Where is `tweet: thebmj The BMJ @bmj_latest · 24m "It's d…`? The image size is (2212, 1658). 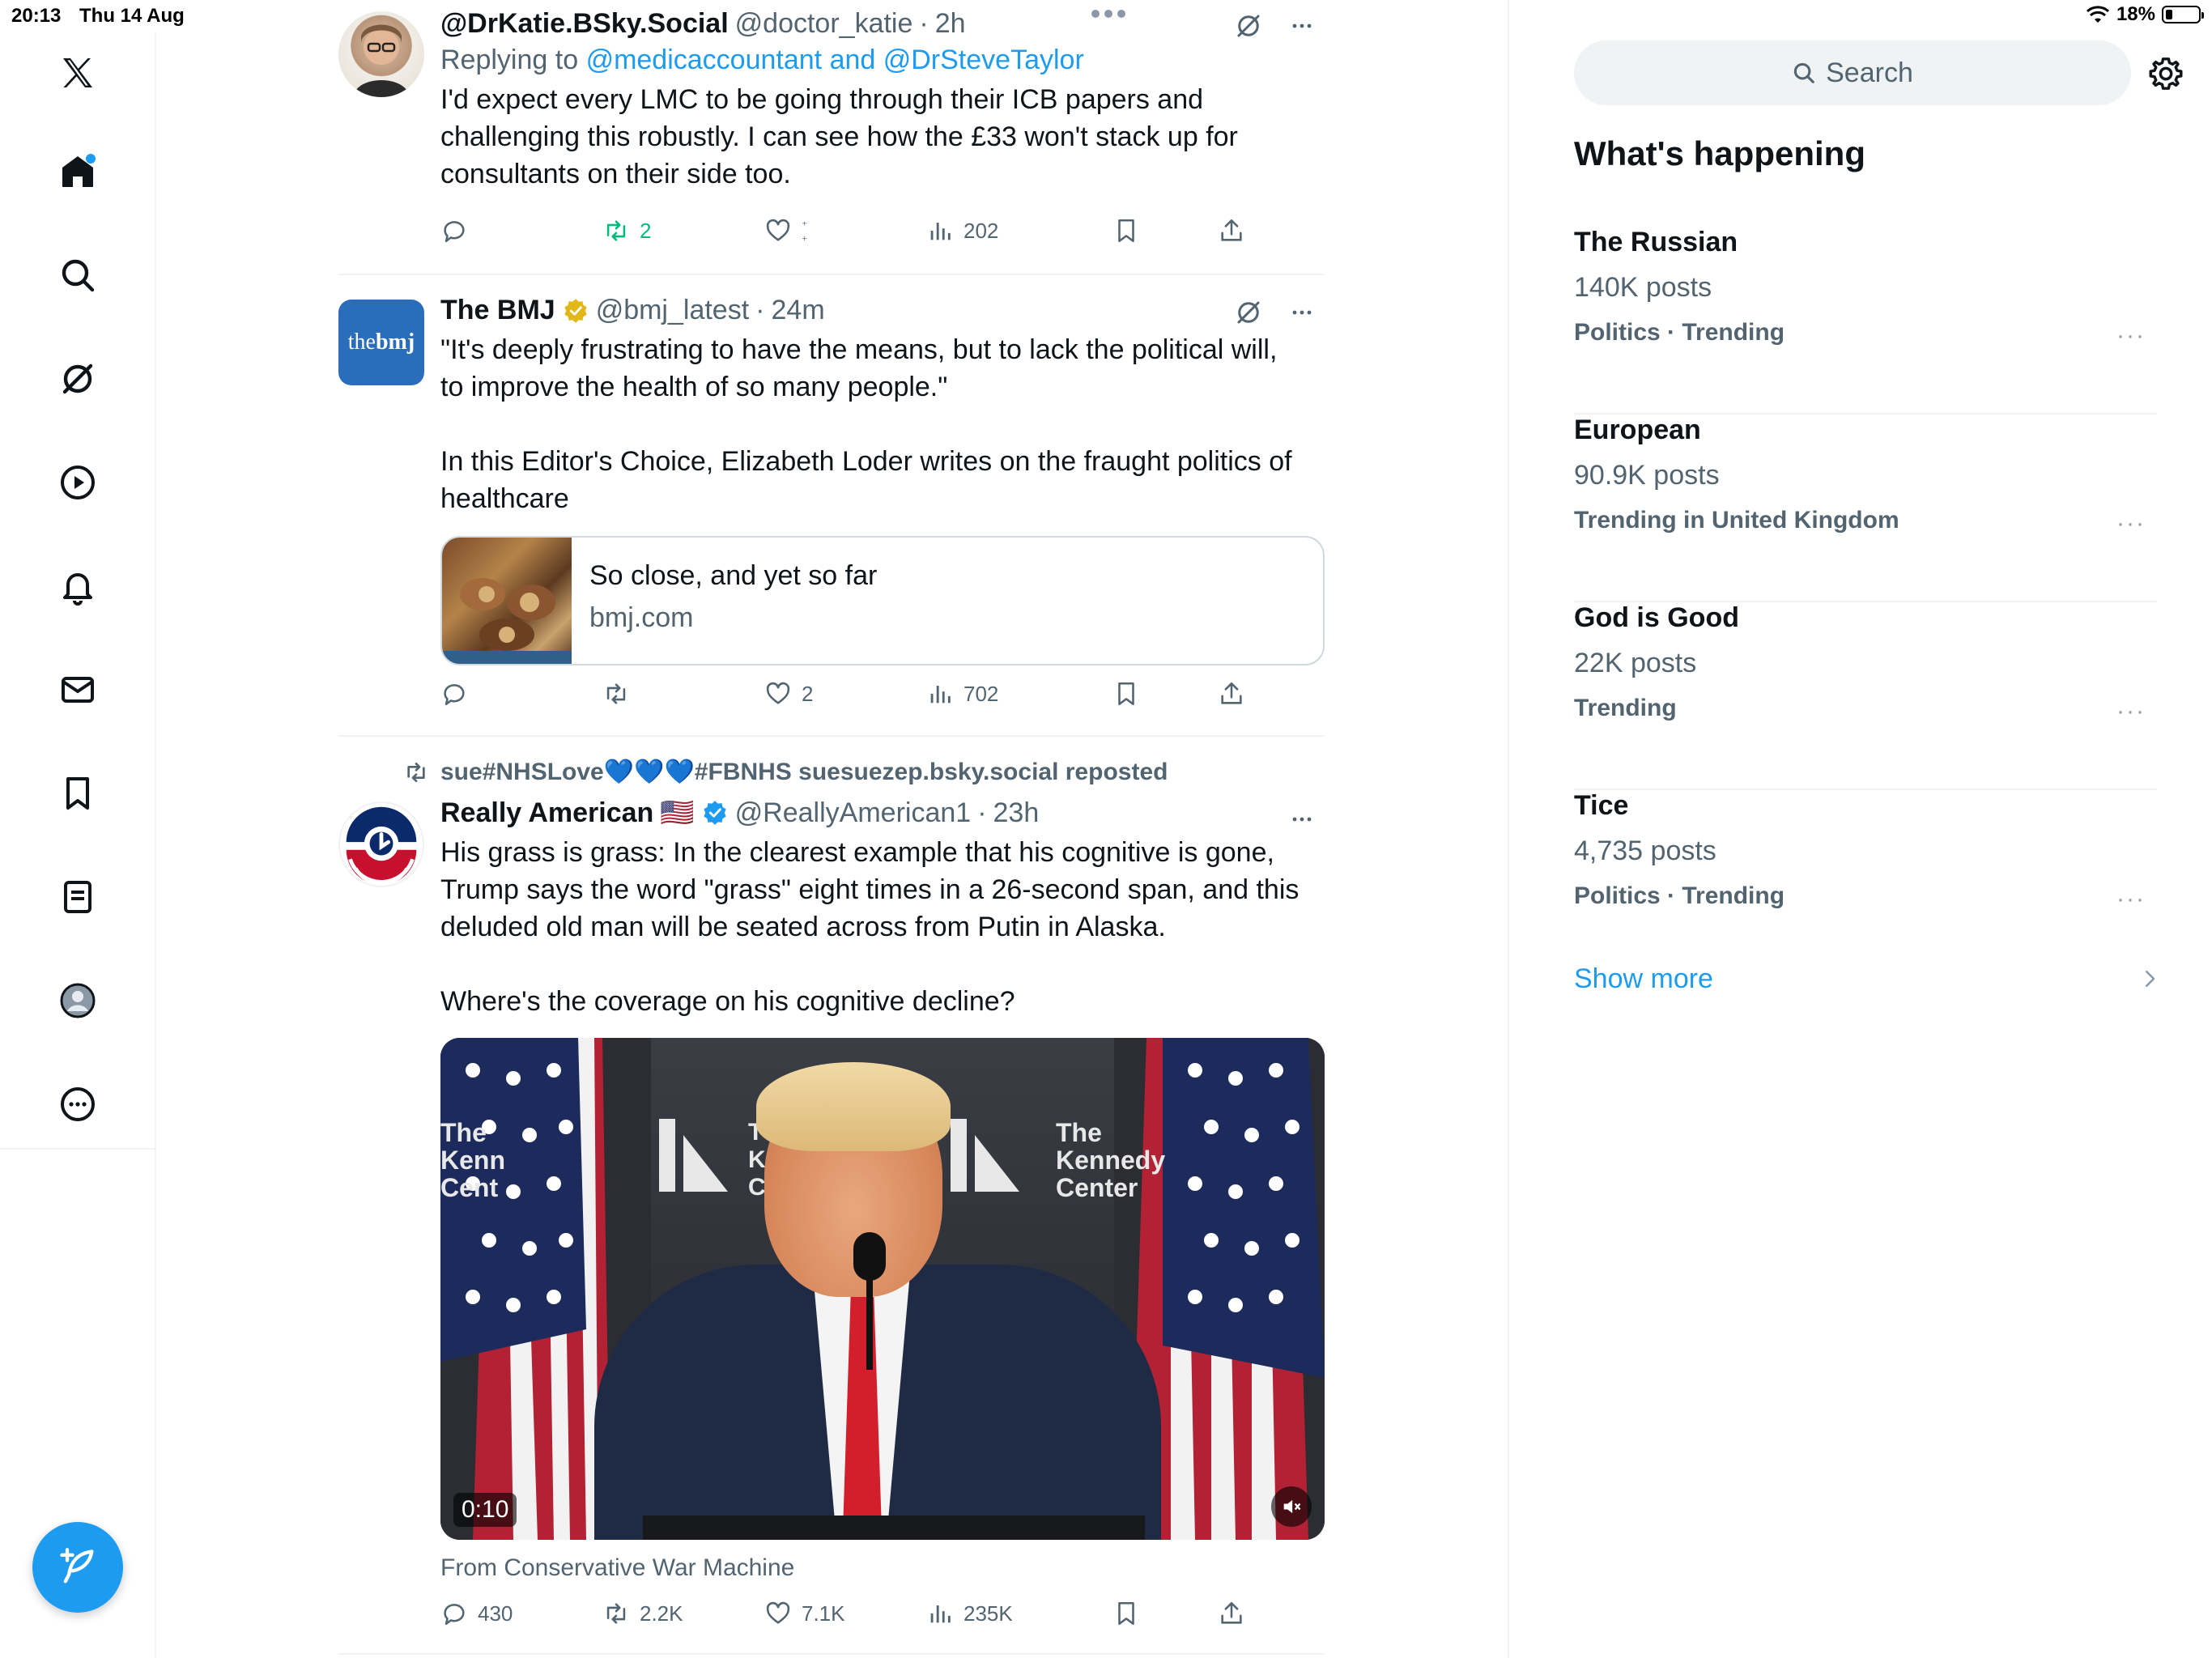
tweet: thebmj The BMJ @bmj_latest · 24m "It's d… is located at coordinates (832, 506).